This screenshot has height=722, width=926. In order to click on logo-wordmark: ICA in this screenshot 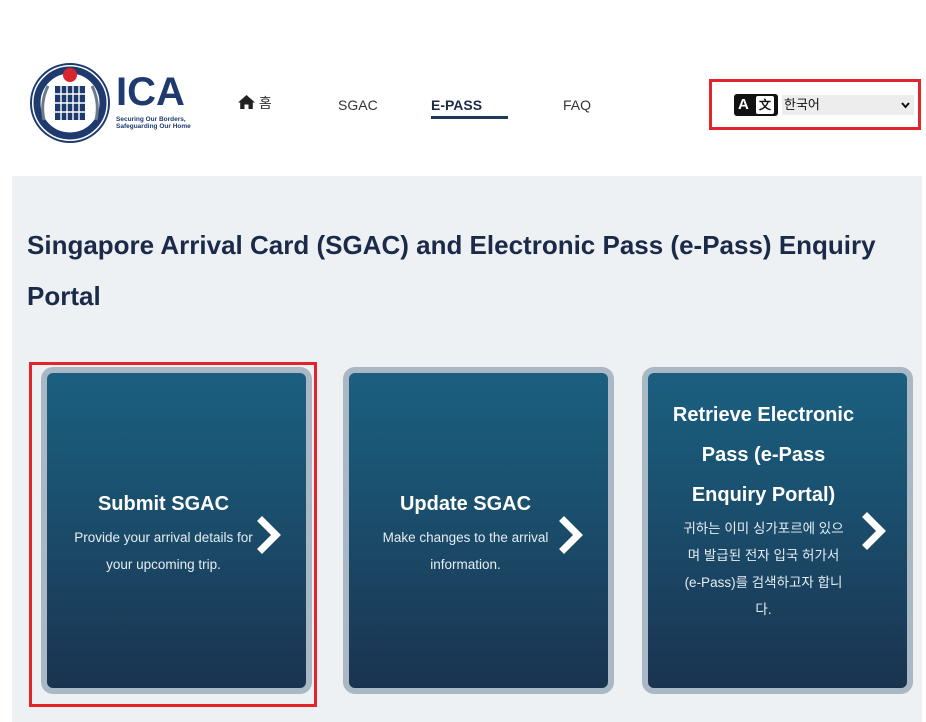, I will do `click(150, 92)`.